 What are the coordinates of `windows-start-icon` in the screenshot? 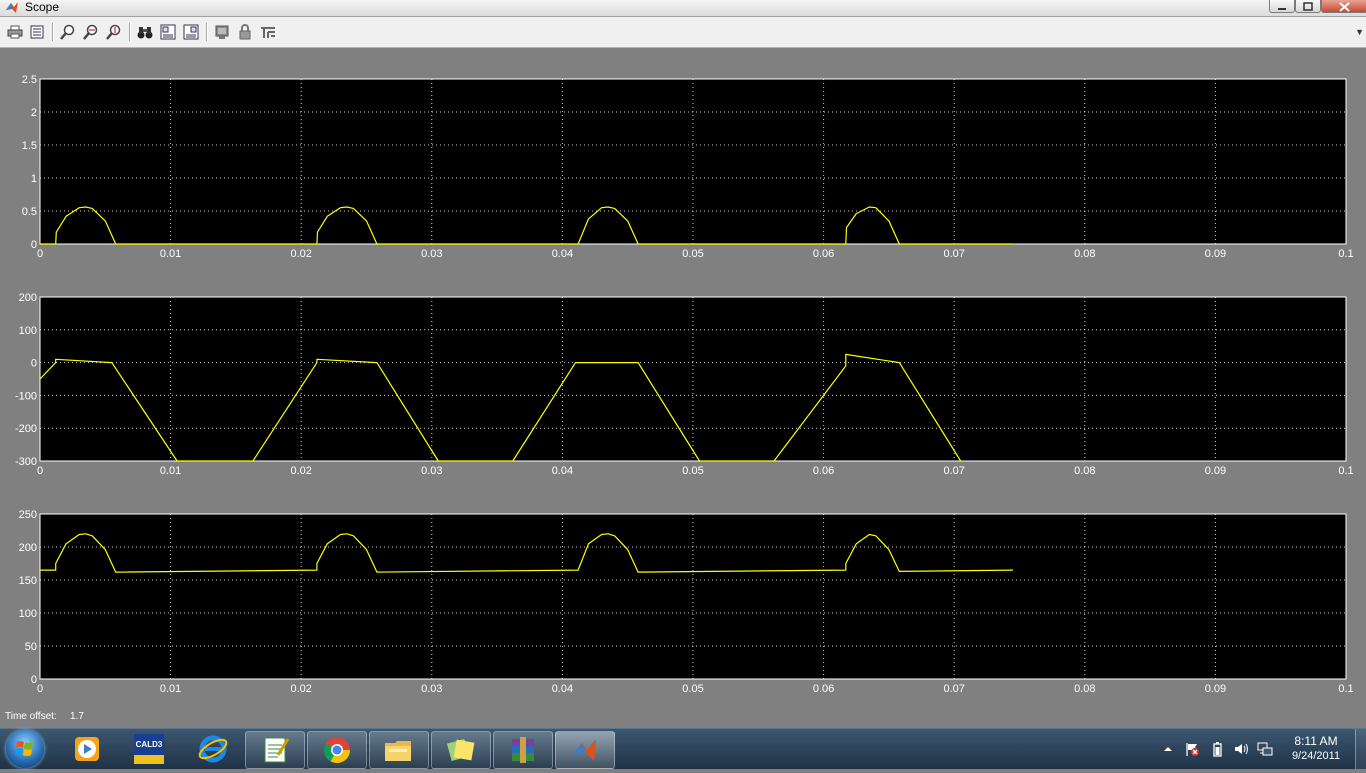 It's located at (24, 748).